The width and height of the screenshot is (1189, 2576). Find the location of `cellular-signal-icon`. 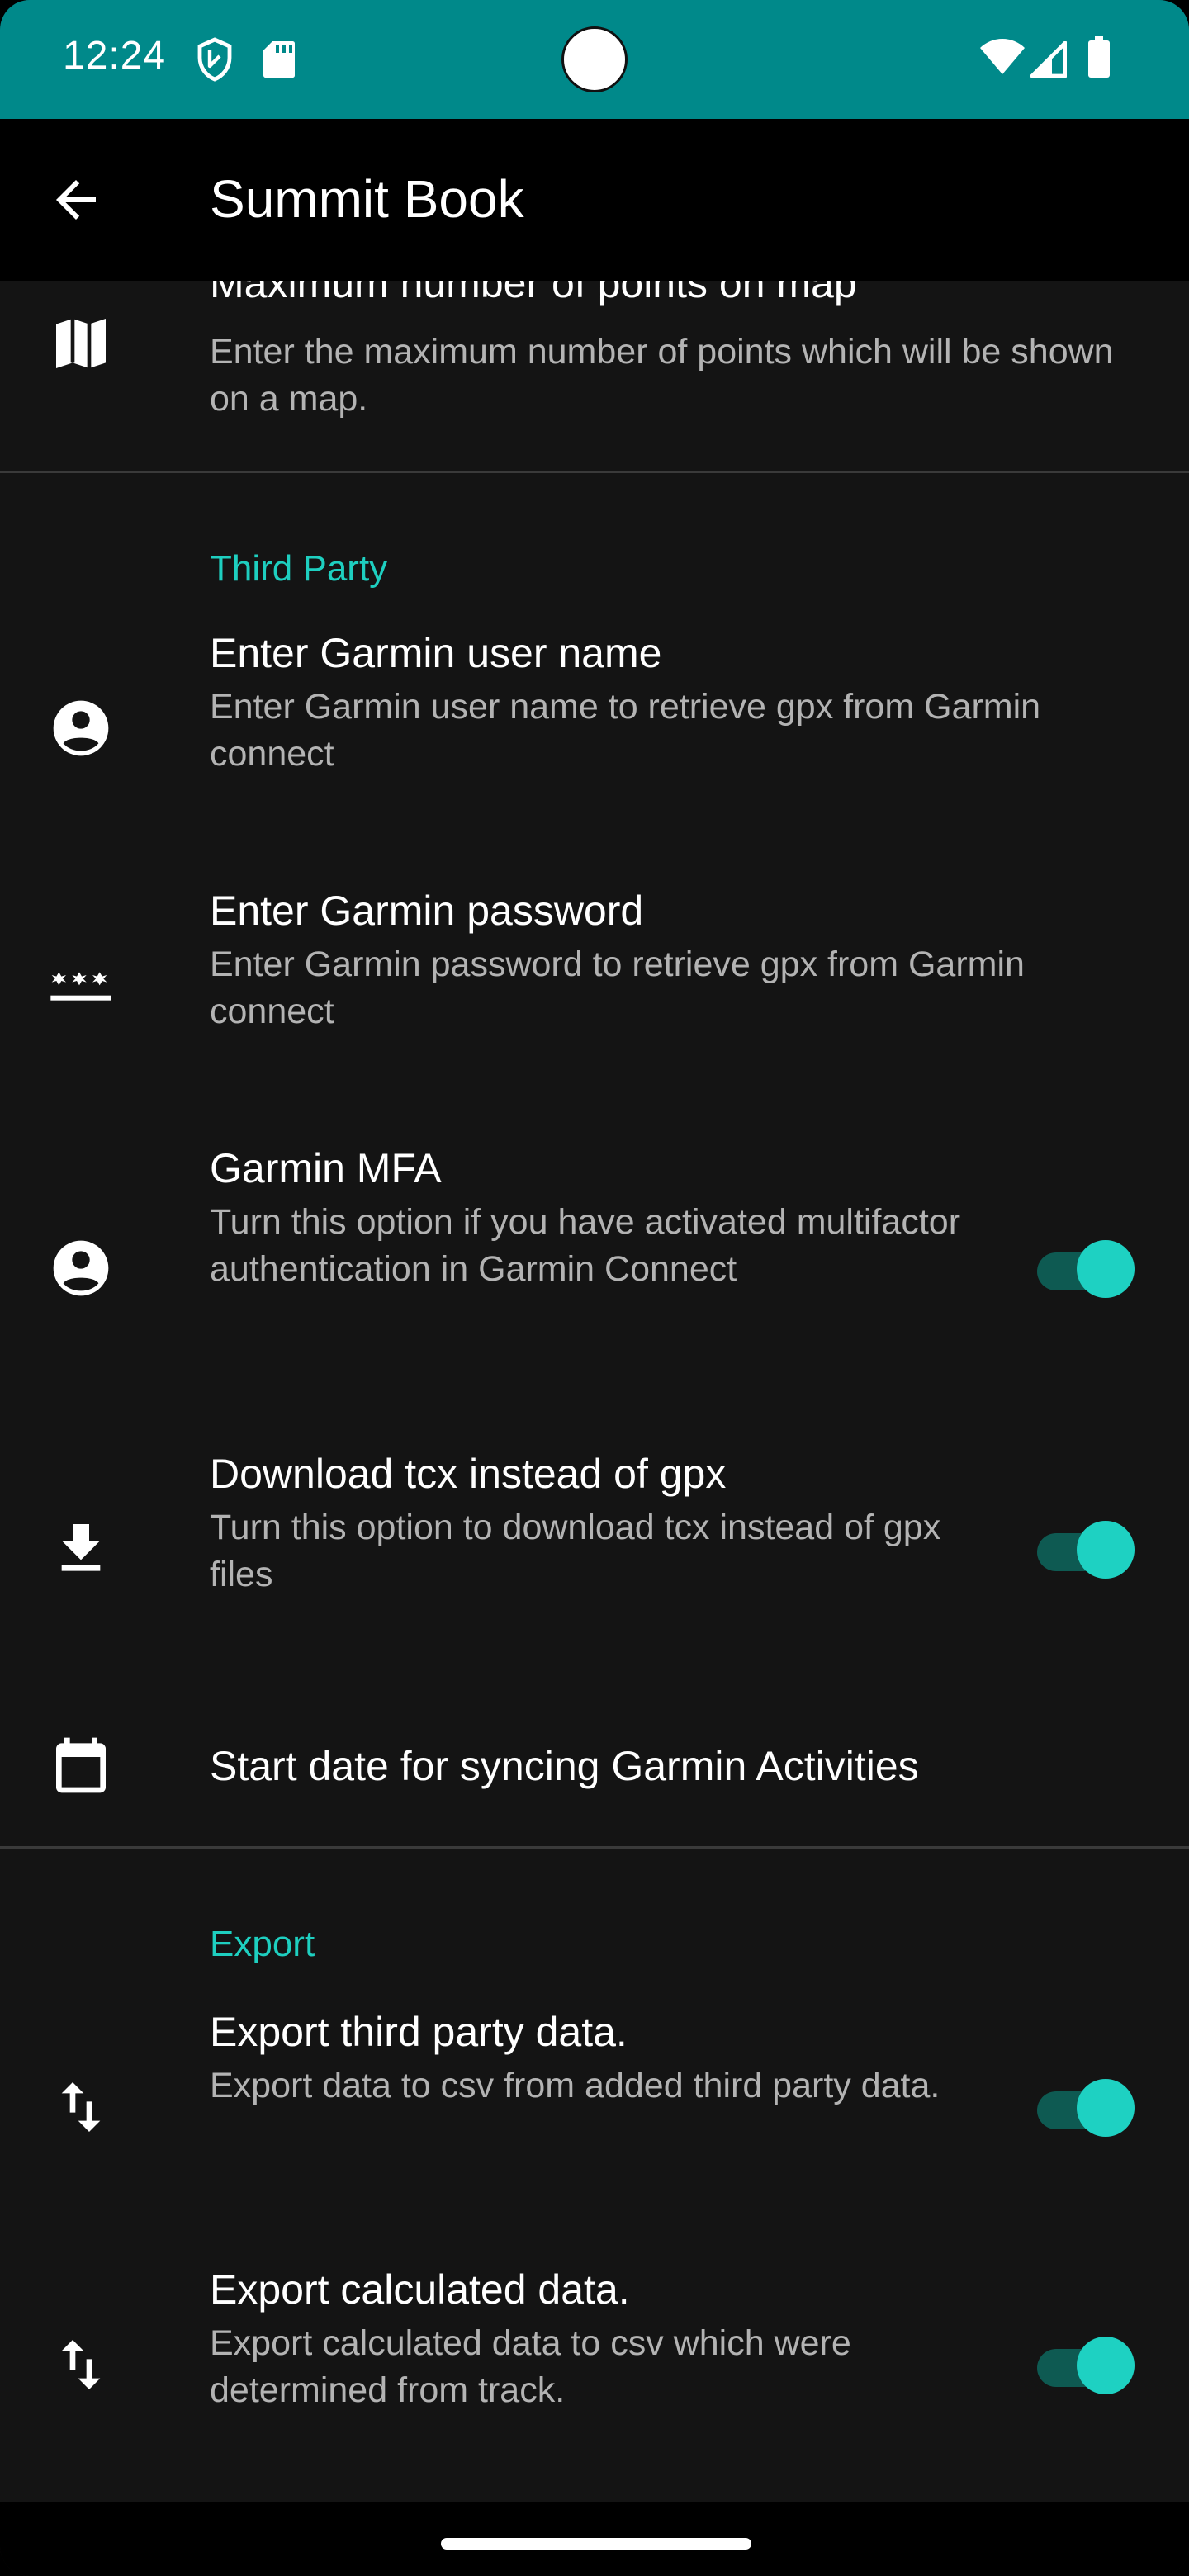

cellular-signal-icon is located at coordinates (1048, 59).